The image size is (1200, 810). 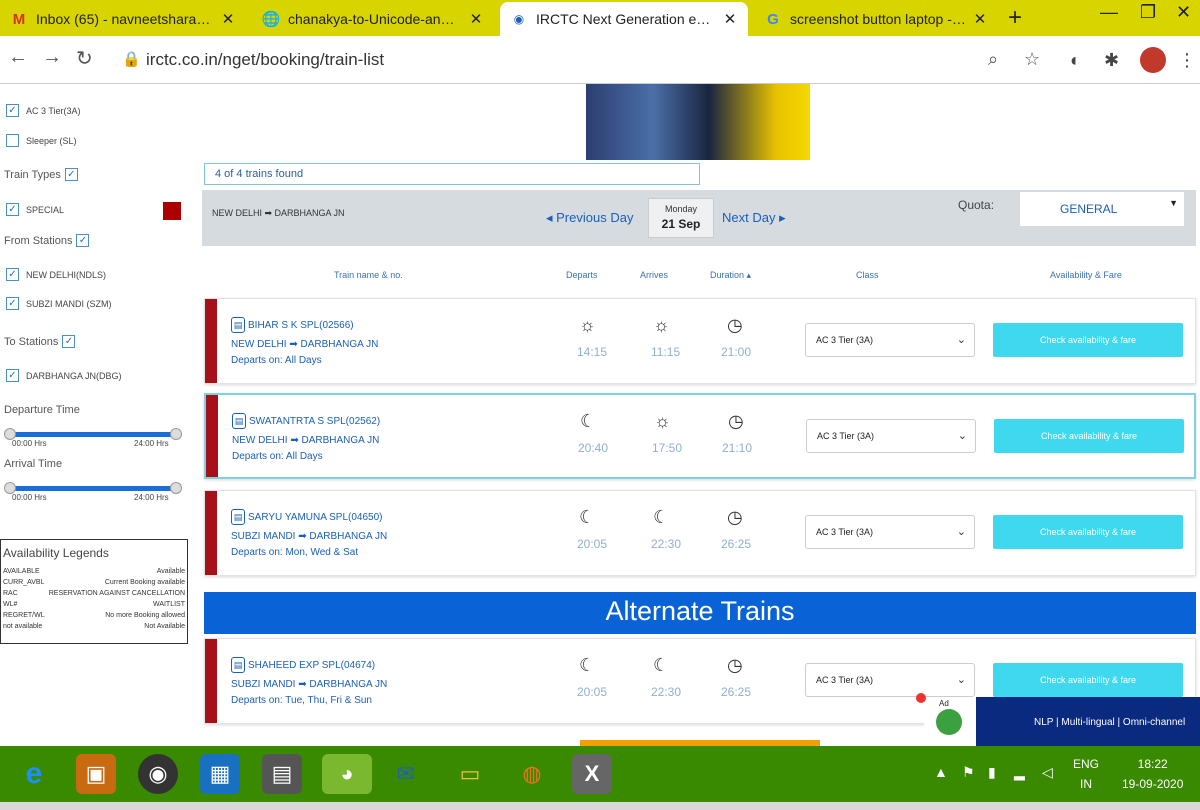 What do you see at coordinates (94, 615) in the screenshot?
I see `legend-row: REGRET/WL No more Booking allowed` at bounding box center [94, 615].